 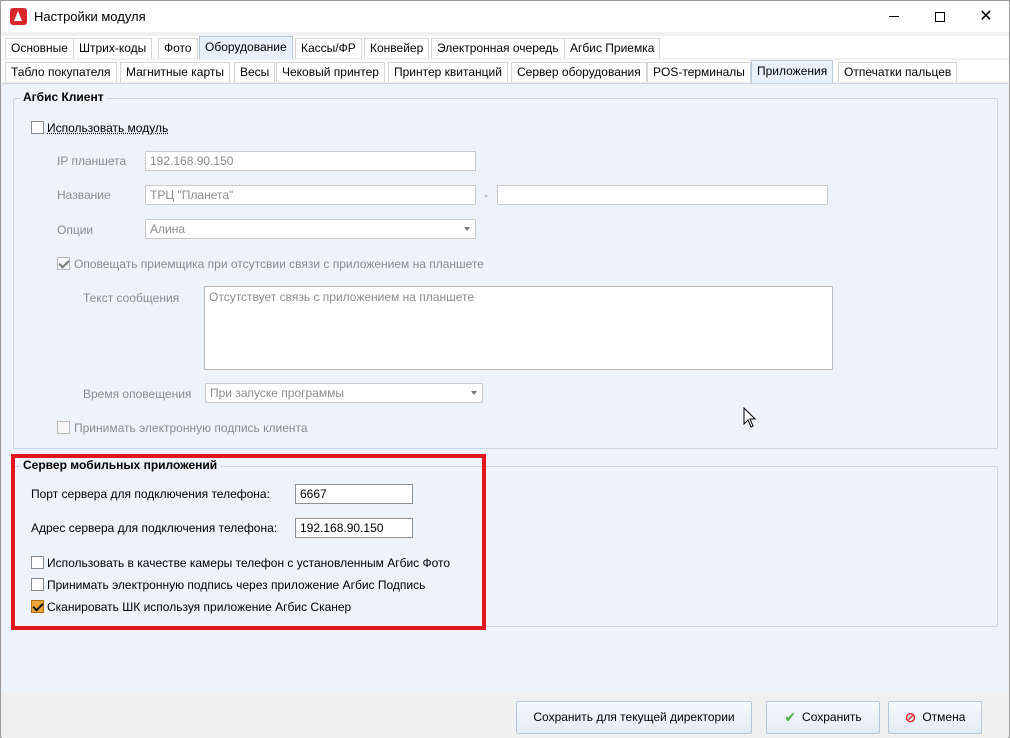 I want to click on save-for-directory-label: Сохранить для текущей директории, so click(x=634, y=717).